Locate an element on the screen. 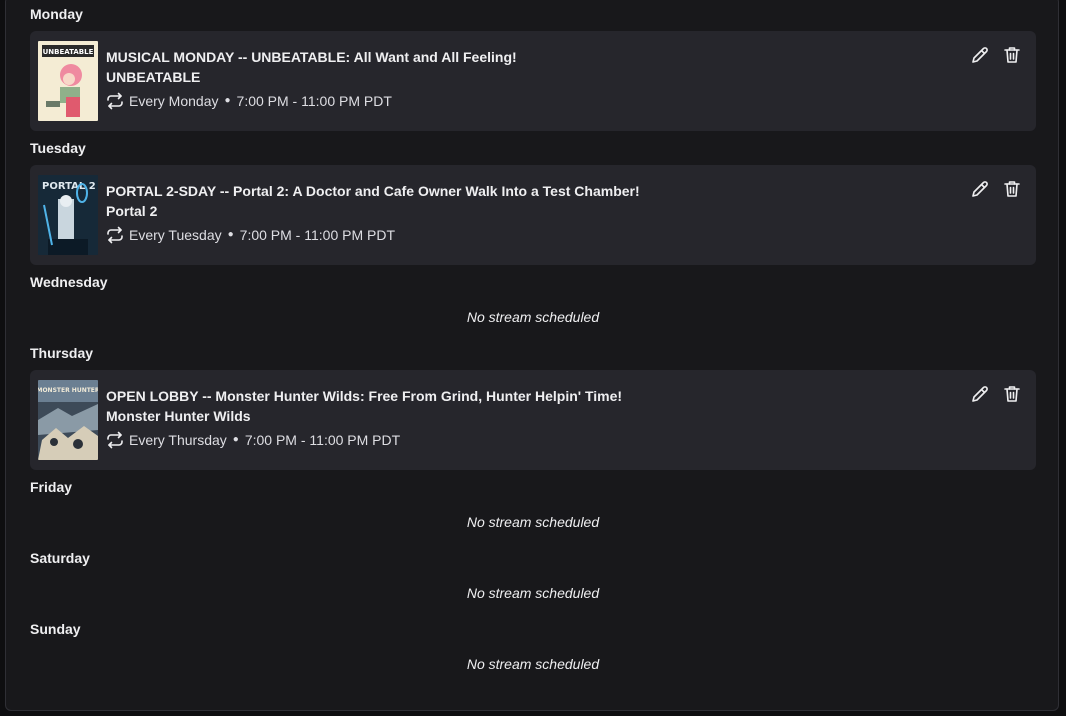  segment-recurrence: Every Thursday is located at coordinates (178, 440).